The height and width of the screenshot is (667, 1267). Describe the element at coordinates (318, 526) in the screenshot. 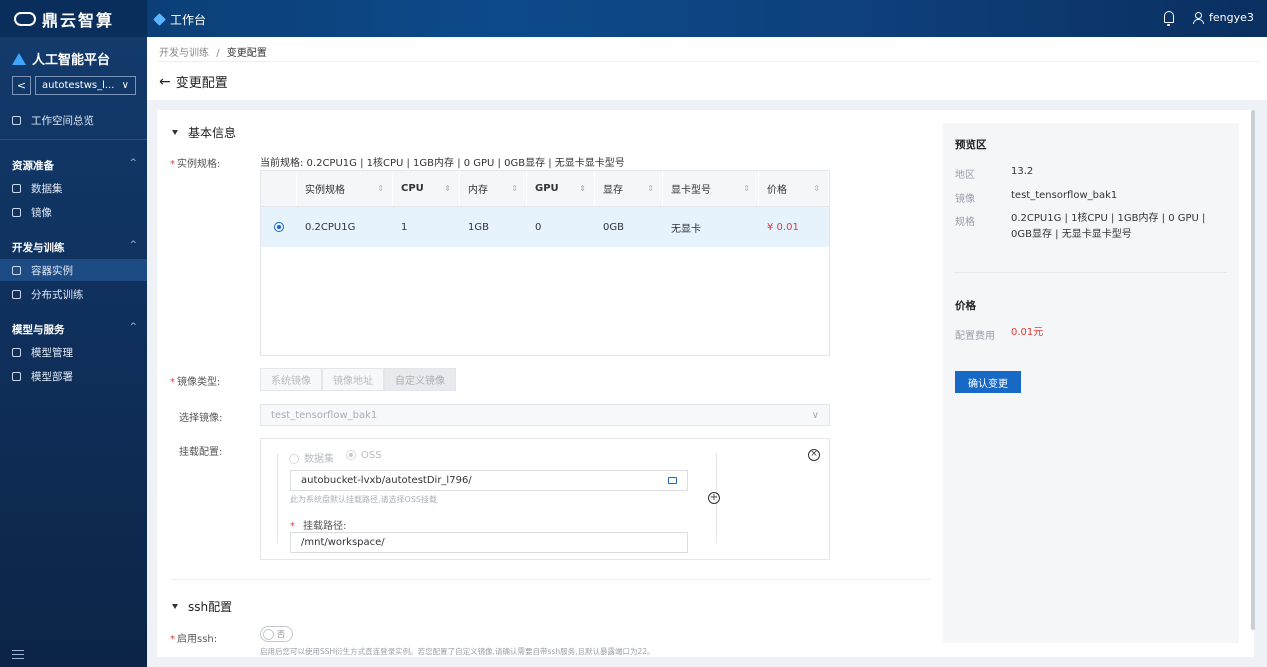

I see `mount-path-label: * 挂载路径:` at that location.